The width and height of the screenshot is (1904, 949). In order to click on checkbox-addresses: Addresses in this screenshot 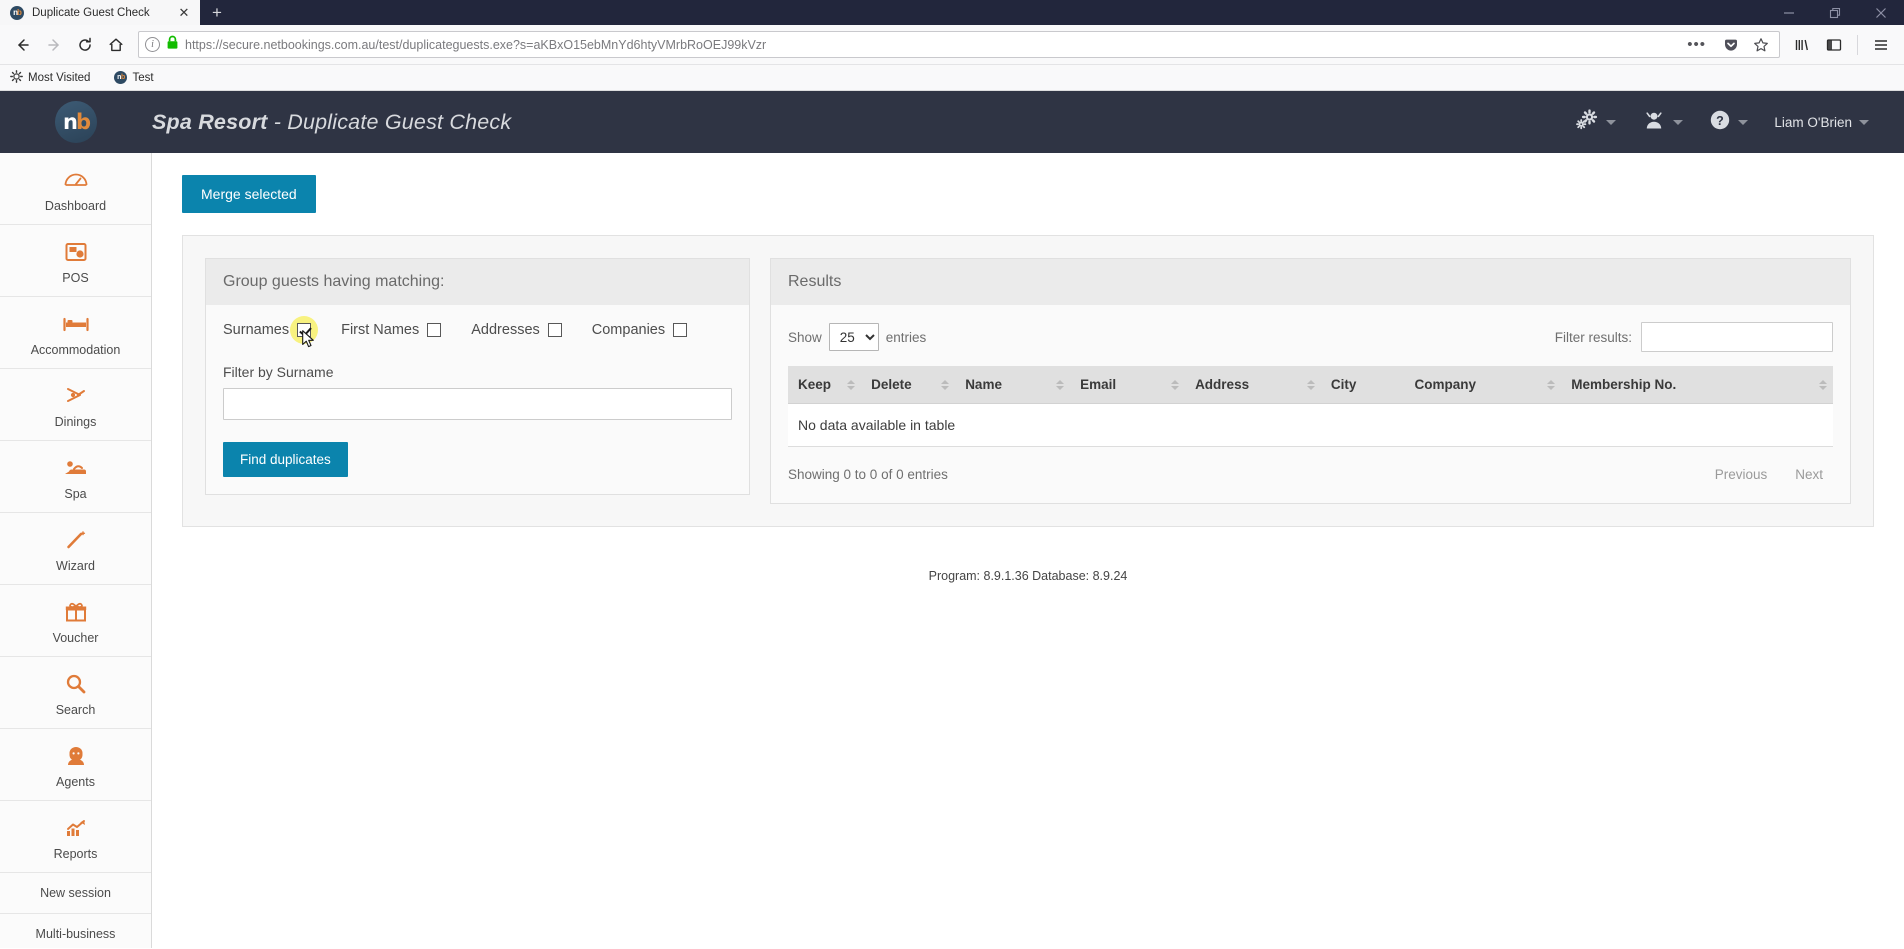, I will do `click(516, 330)`.